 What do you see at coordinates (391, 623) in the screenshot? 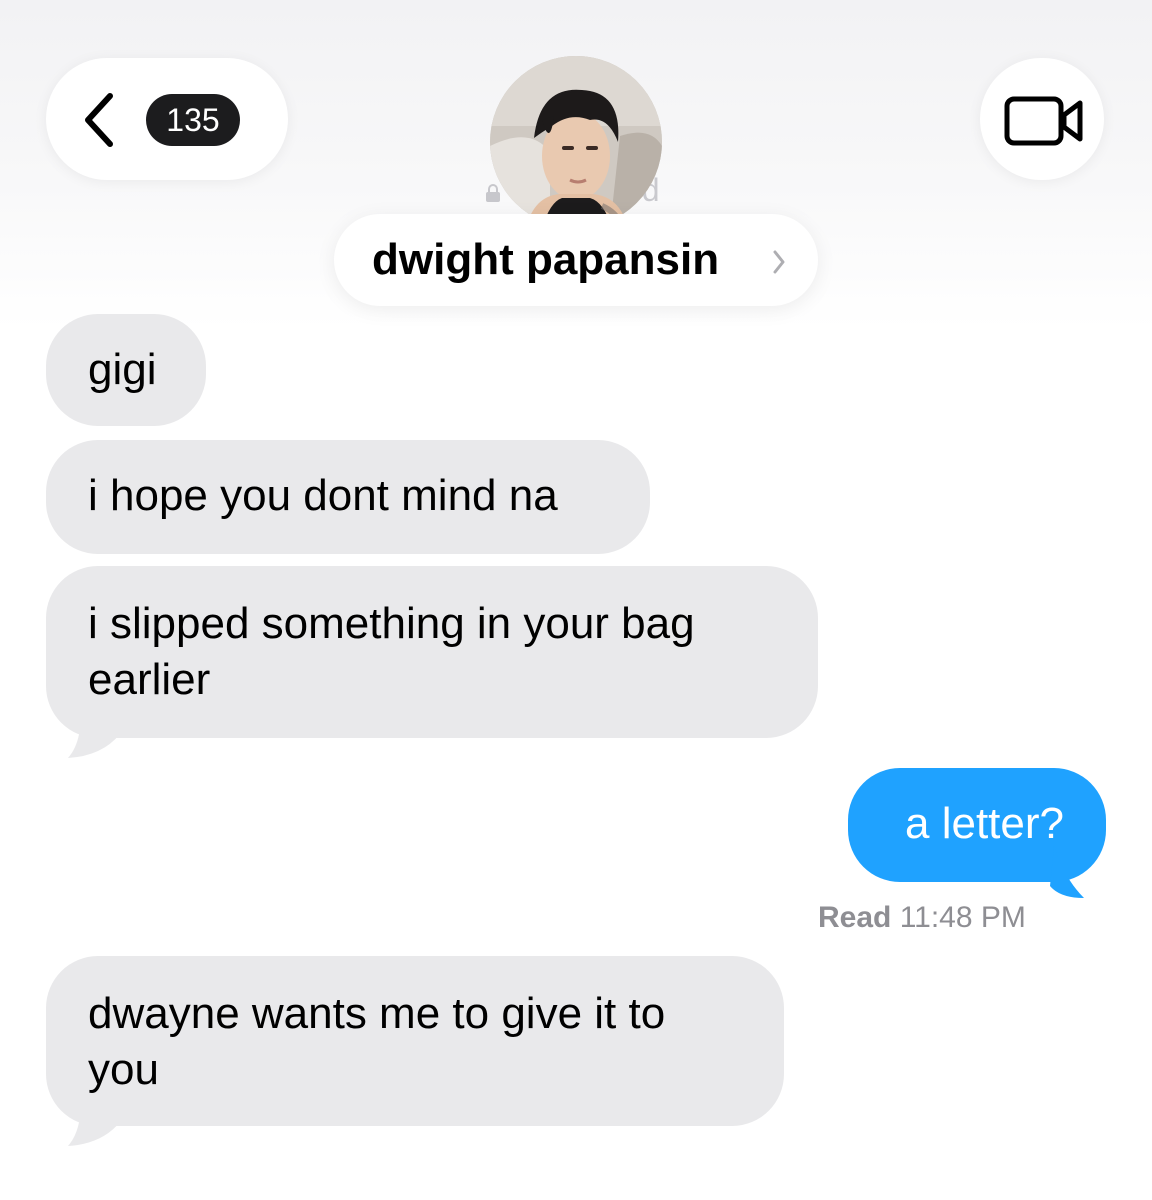
I see `message-text-line: i slipped something in your bag` at bounding box center [391, 623].